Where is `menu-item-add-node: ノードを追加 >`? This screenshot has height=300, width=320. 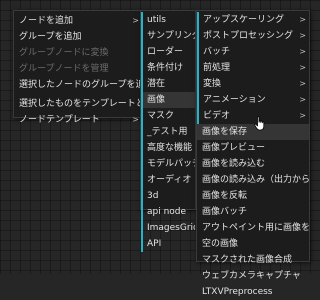 menu-item-add-node: ノードを追加 > is located at coordinates (78, 21).